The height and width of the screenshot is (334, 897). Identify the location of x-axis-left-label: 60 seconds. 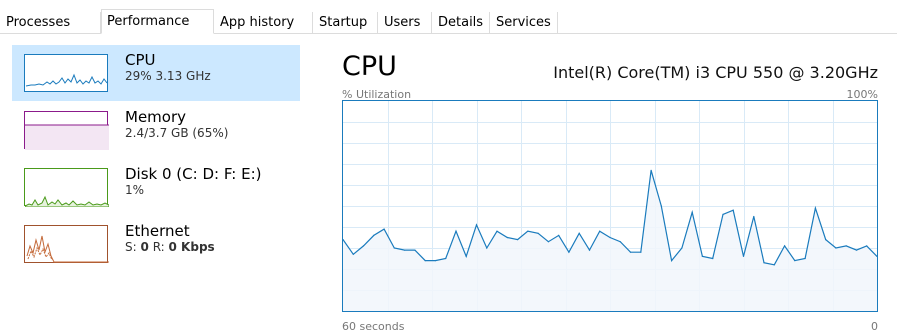
(373, 326).